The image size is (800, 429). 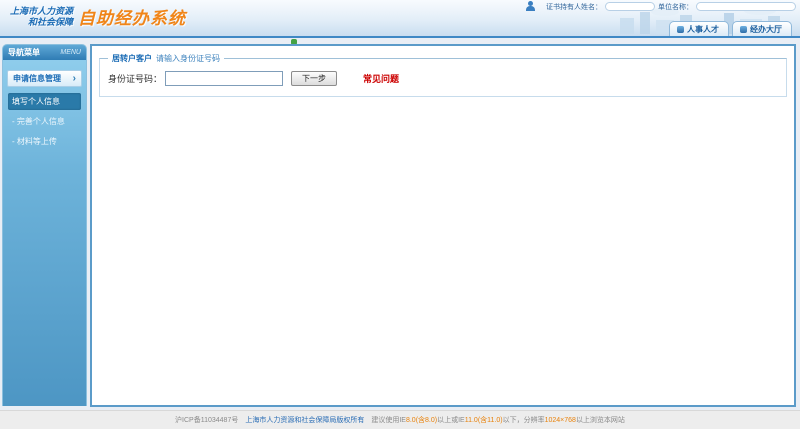 I want to click on sidebar-header: 导航菜单 MENU, so click(x=44, y=52).